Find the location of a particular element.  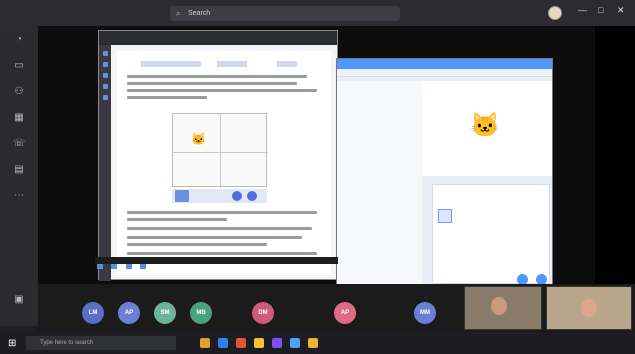

shared-taskbar is located at coordinates (216, 263).